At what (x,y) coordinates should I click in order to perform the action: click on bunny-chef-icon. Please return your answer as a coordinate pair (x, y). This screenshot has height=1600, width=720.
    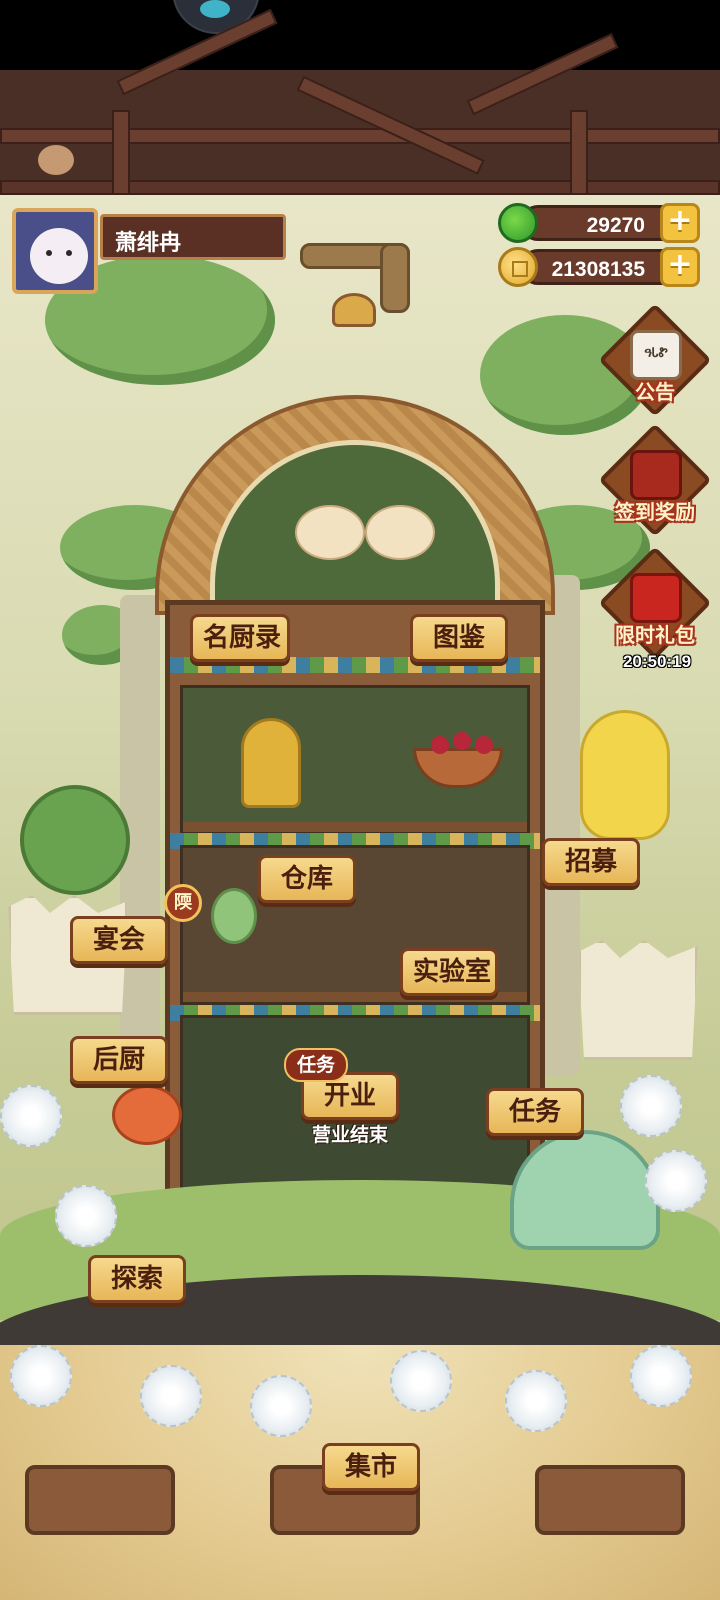
    Looking at the image, I should click on (234, 916).